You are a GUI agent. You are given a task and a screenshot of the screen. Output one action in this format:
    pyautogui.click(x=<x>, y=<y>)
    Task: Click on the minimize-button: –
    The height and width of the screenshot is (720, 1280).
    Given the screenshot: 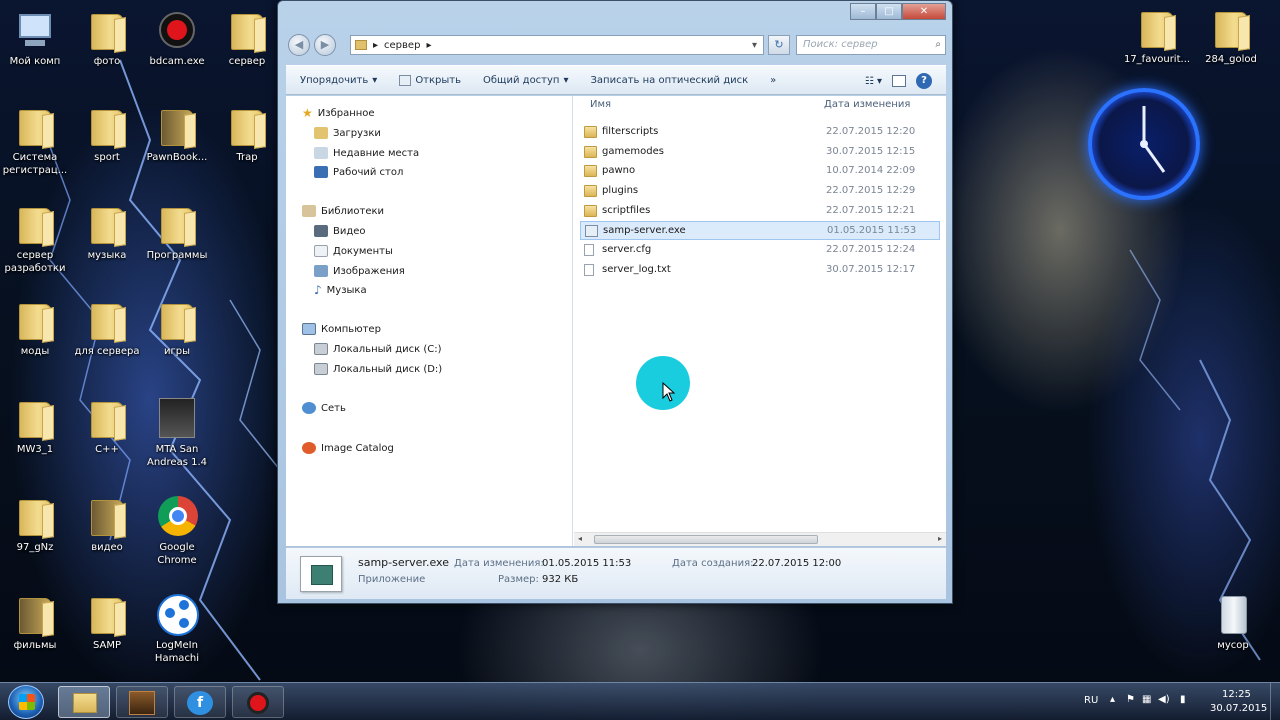 What is the action you would take?
    pyautogui.click(x=863, y=11)
    